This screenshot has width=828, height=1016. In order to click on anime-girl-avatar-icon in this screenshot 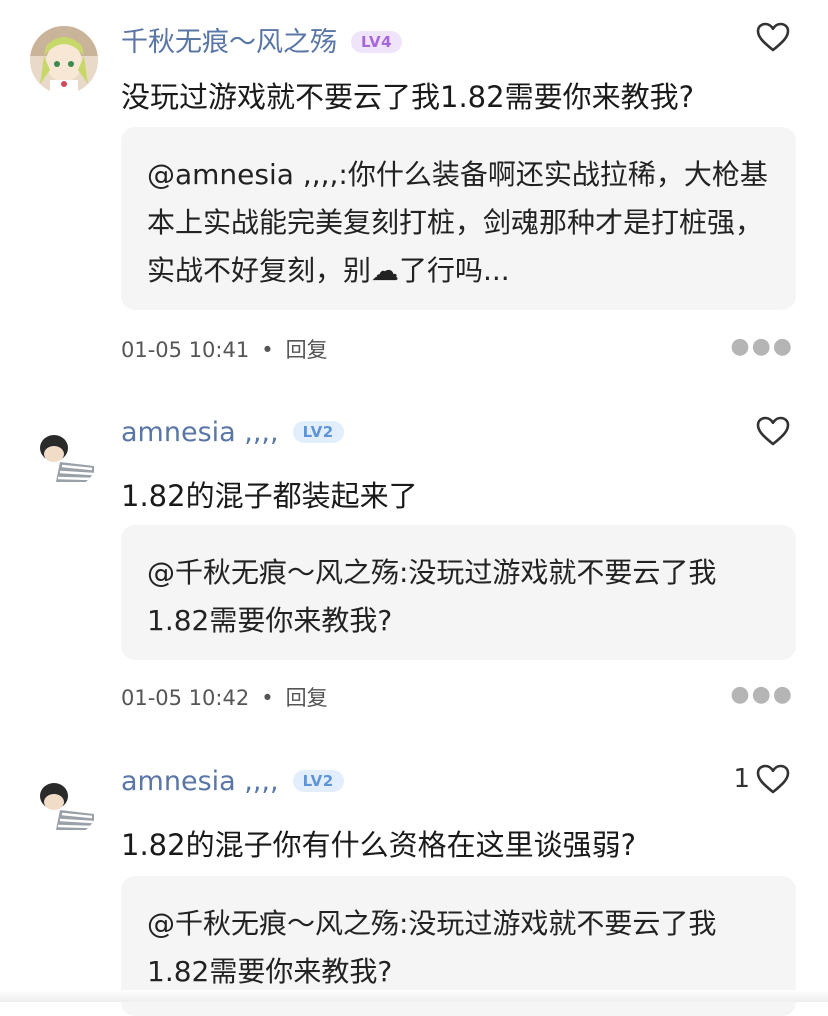, I will do `click(64, 60)`.